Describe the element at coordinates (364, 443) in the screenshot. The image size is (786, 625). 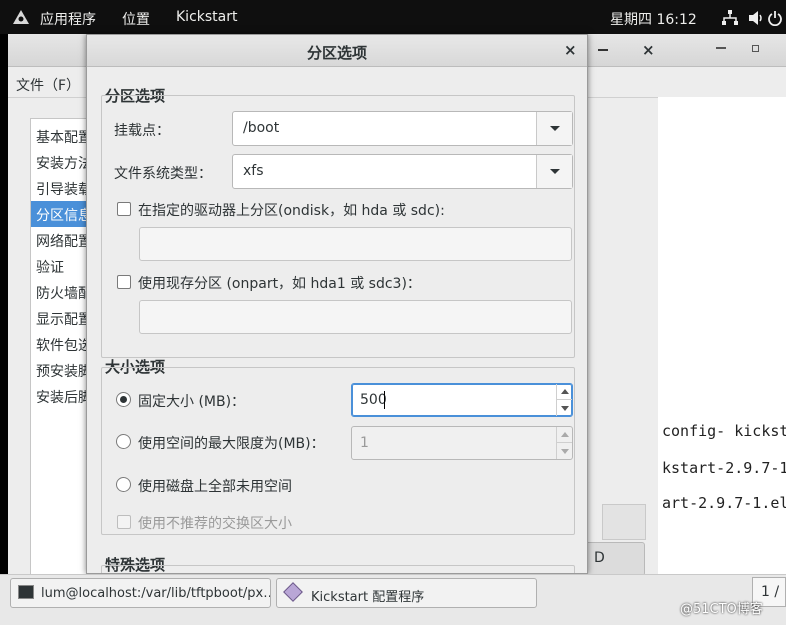
I see `max-size-value: 1` at that location.